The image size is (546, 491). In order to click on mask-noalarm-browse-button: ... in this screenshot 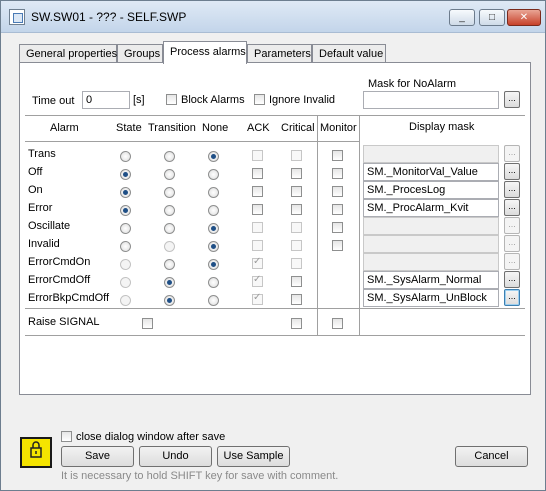, I will do `click(512, 99)`.